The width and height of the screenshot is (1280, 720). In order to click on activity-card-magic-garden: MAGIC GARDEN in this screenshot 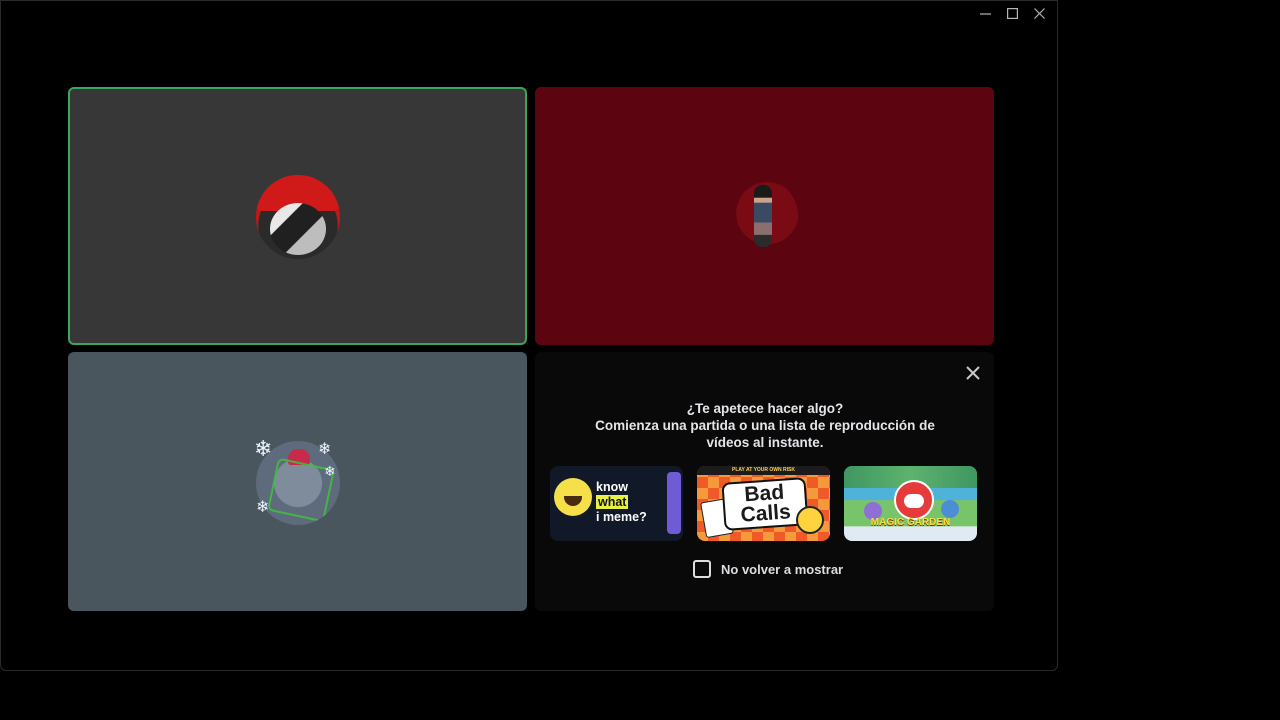, I will do `click(910, 503)`.